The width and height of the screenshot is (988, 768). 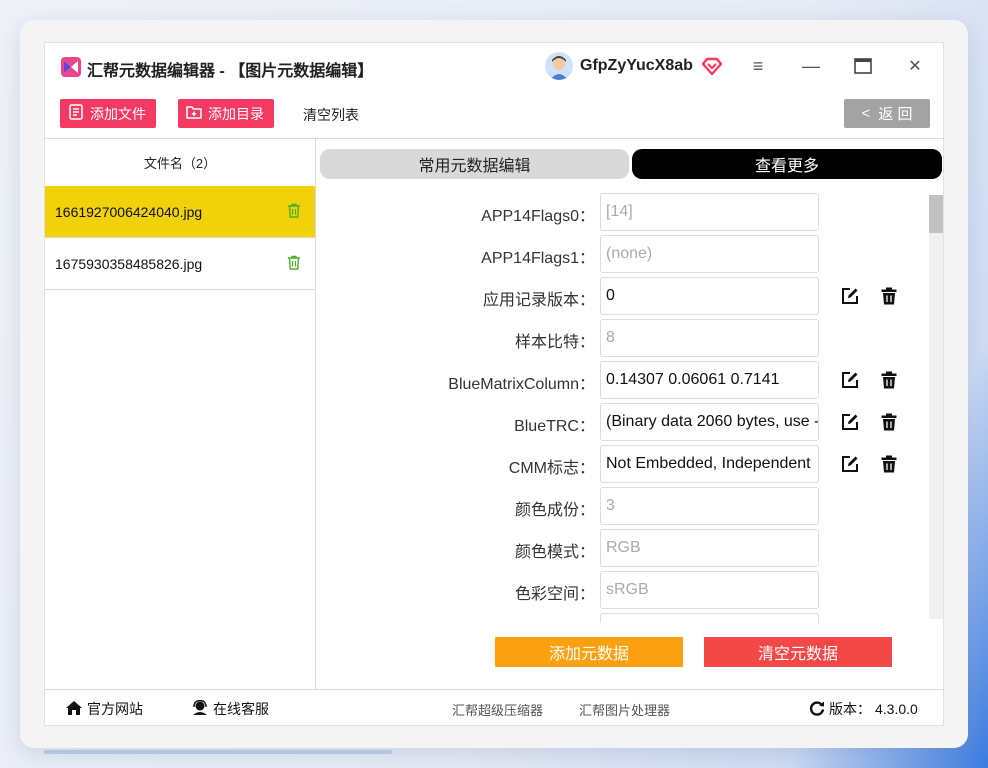 I want to click on user-avatar, so click(x=559, y=66).